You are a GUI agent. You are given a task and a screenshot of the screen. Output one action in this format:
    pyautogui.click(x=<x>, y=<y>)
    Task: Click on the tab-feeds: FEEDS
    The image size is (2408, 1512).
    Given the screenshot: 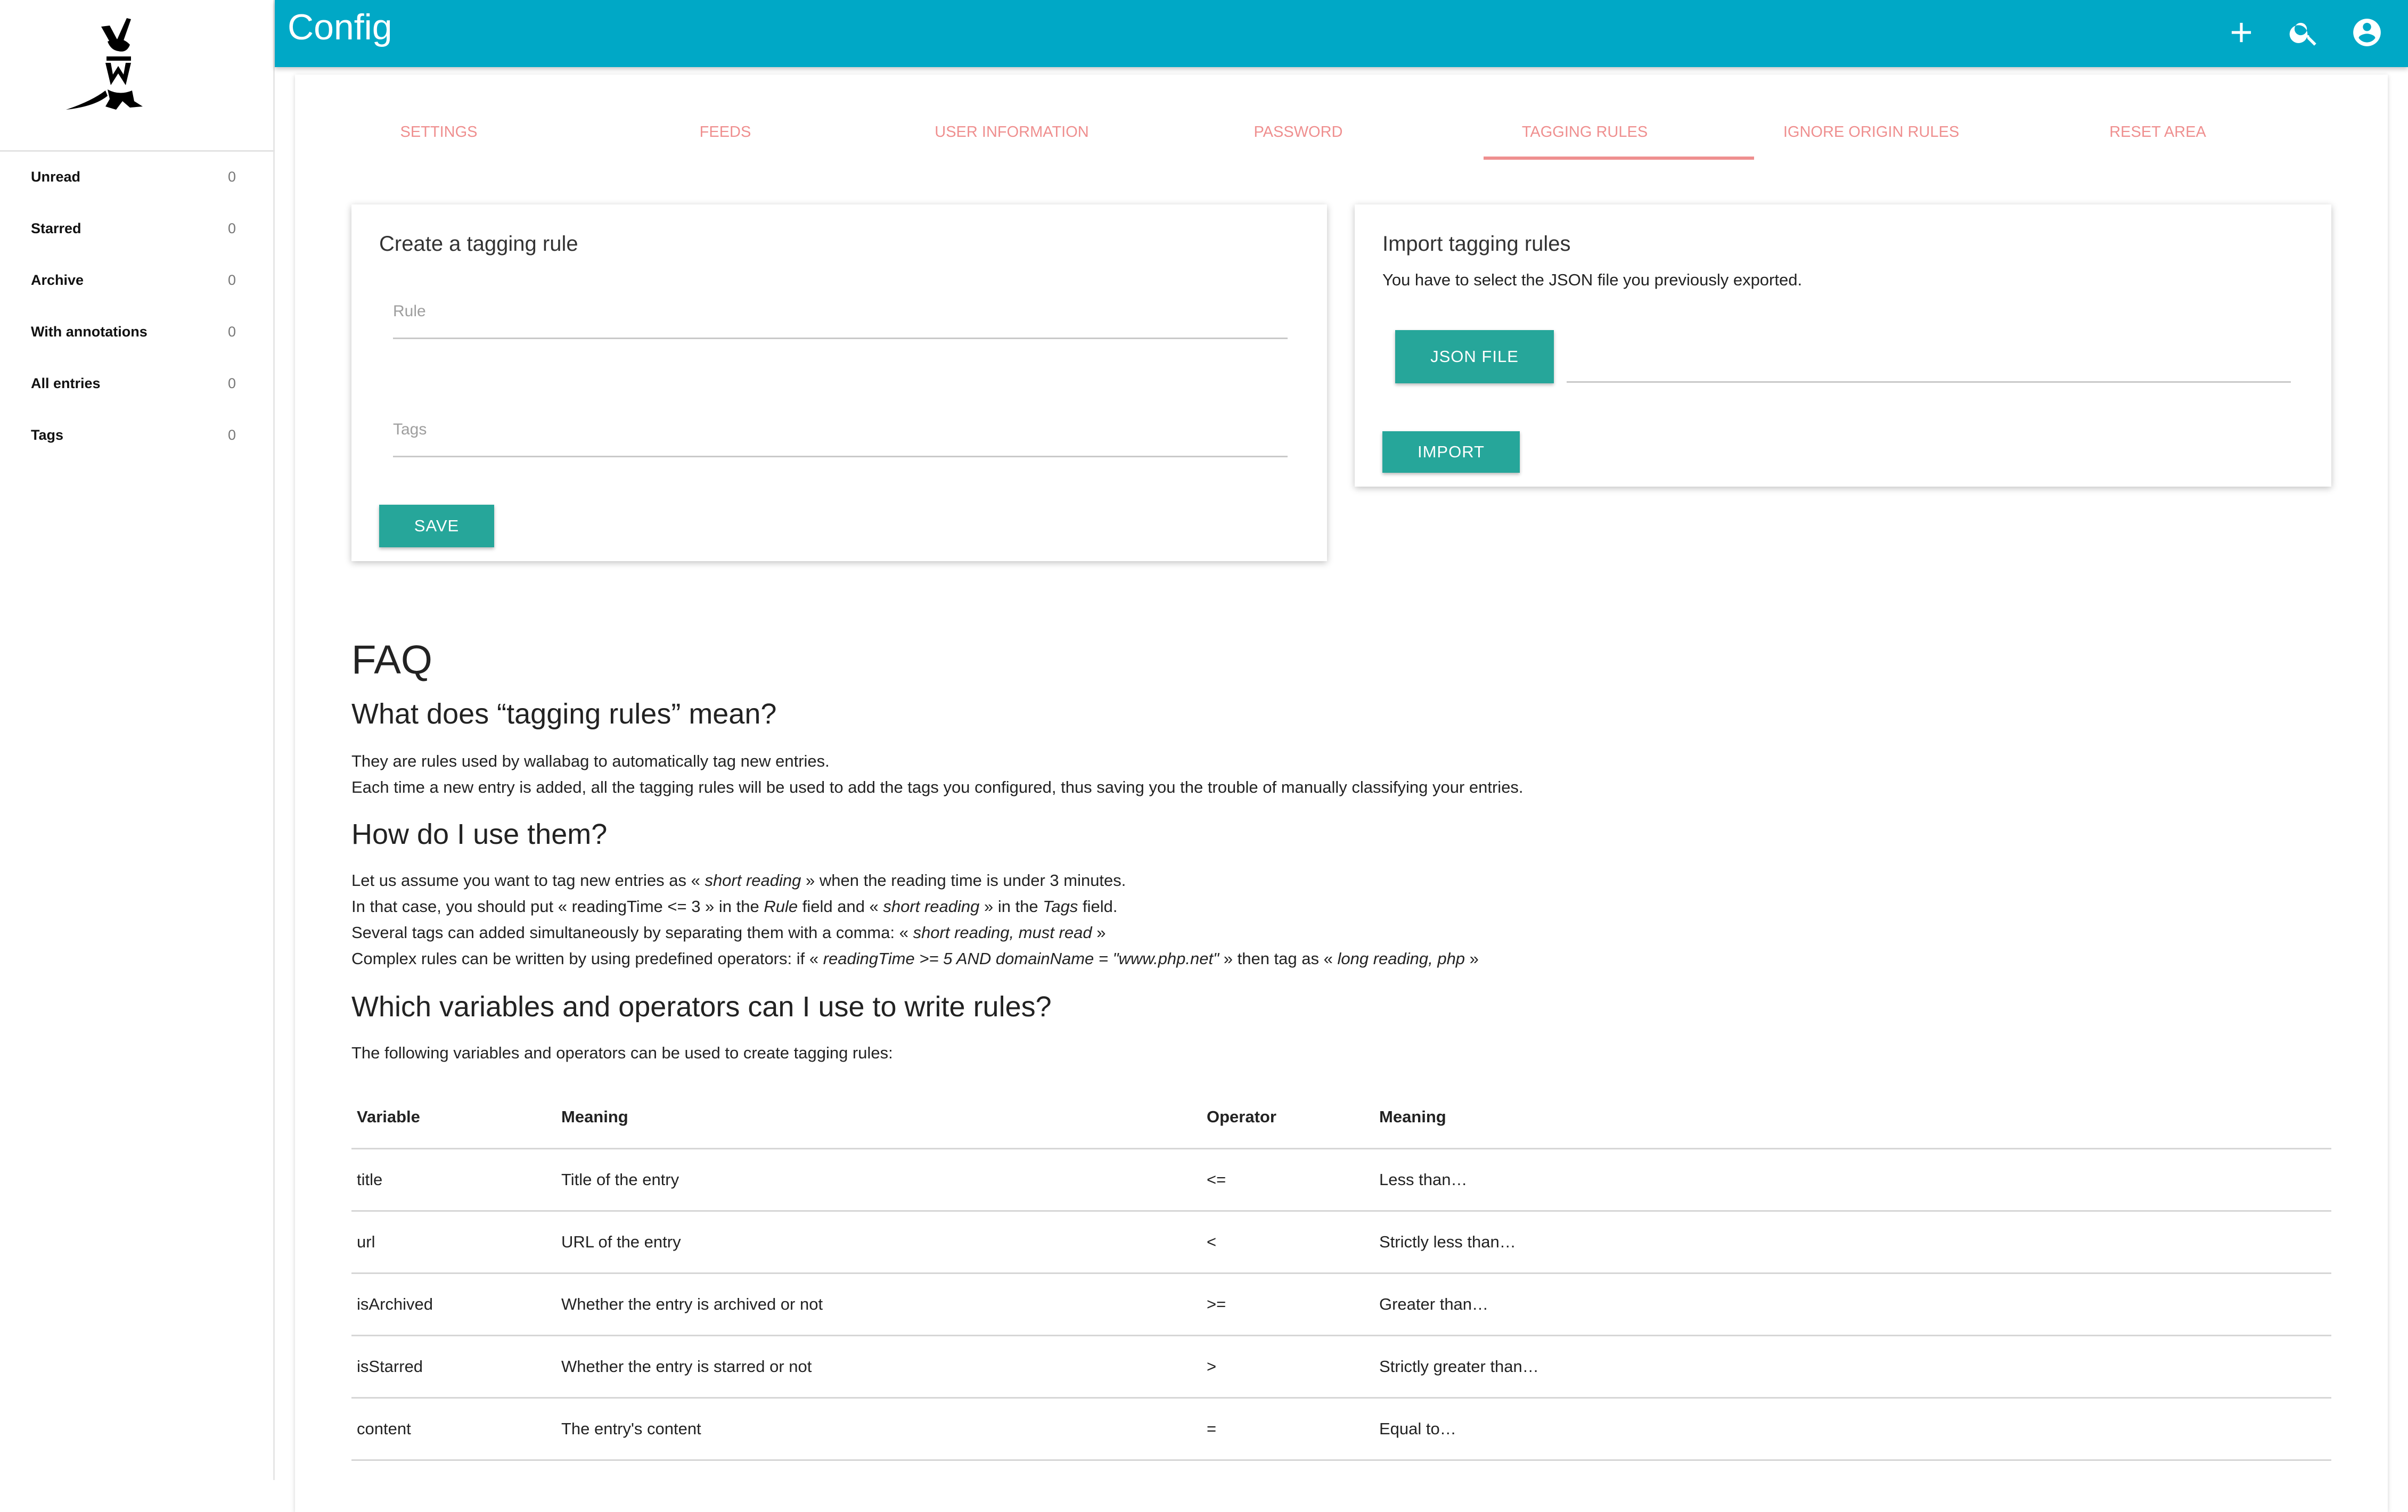 What is the action you would take?
    pyautogui.click(x=725, y=131)
    